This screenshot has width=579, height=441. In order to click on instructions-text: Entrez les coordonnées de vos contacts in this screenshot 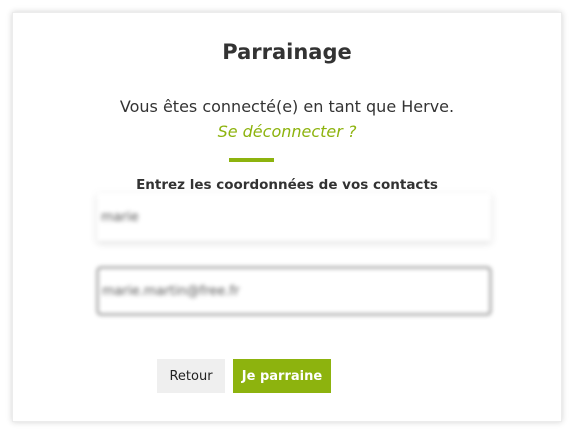, I will do `click(287, 185)`.